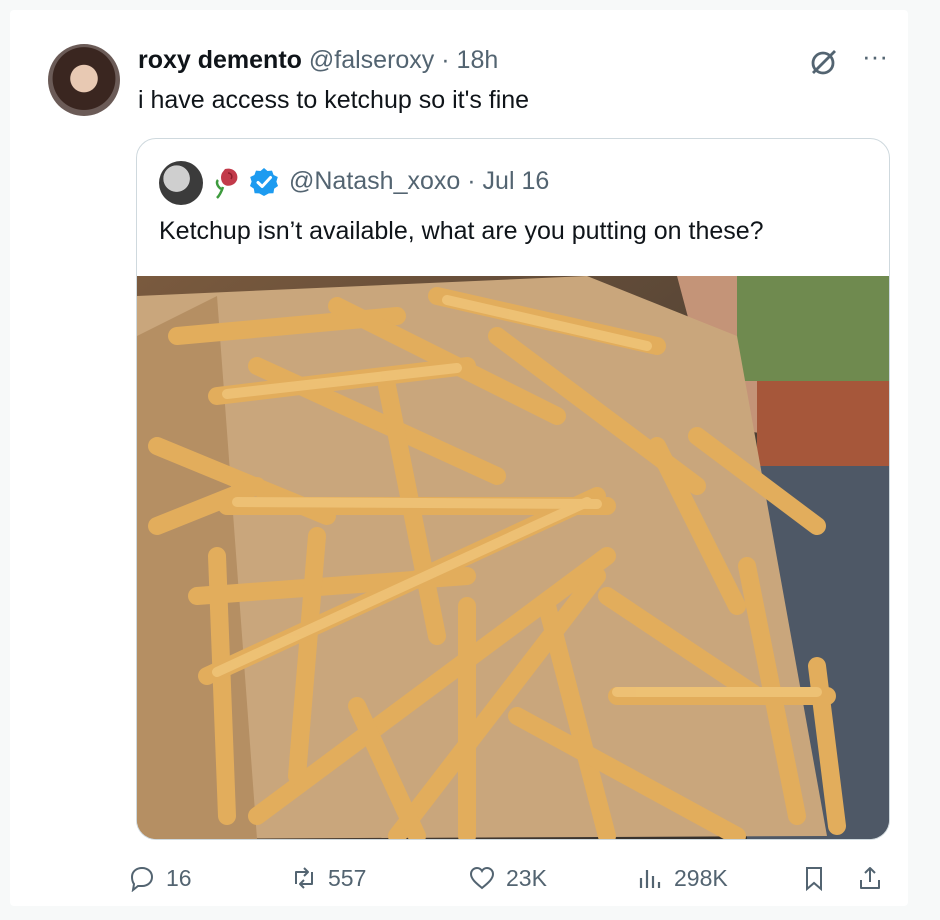  I want to click on bookmark-icon, so click(814, 879).